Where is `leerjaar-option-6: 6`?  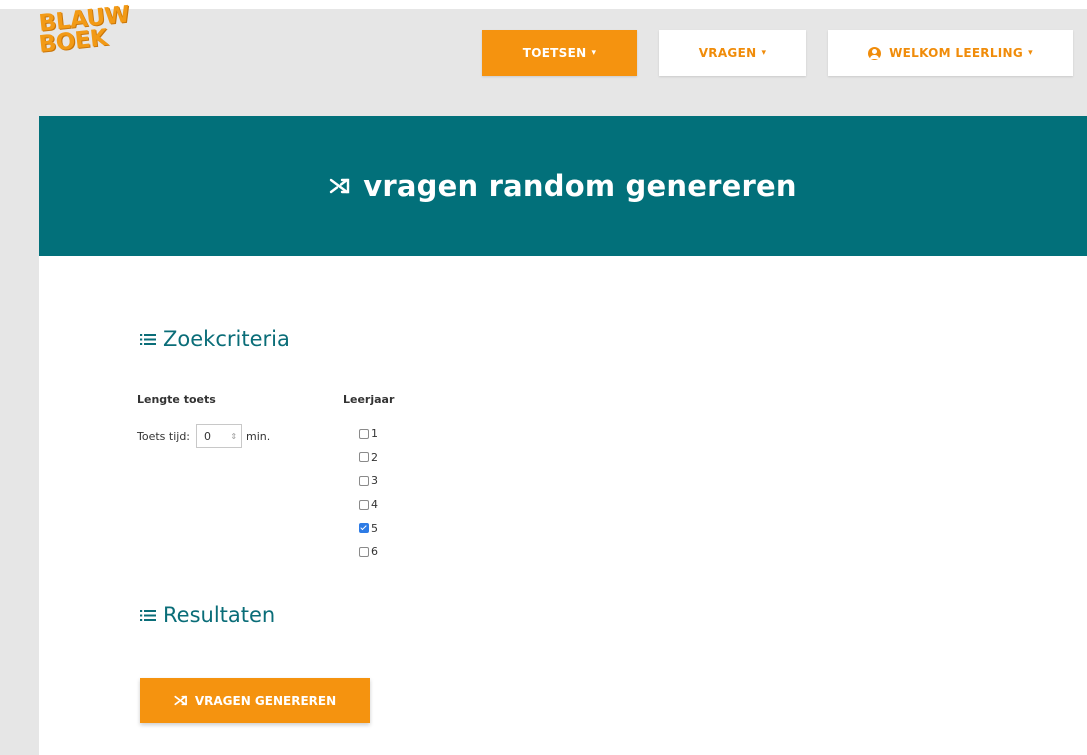
leerjaar-option-6: 6 is located at coordinates (368, 552).